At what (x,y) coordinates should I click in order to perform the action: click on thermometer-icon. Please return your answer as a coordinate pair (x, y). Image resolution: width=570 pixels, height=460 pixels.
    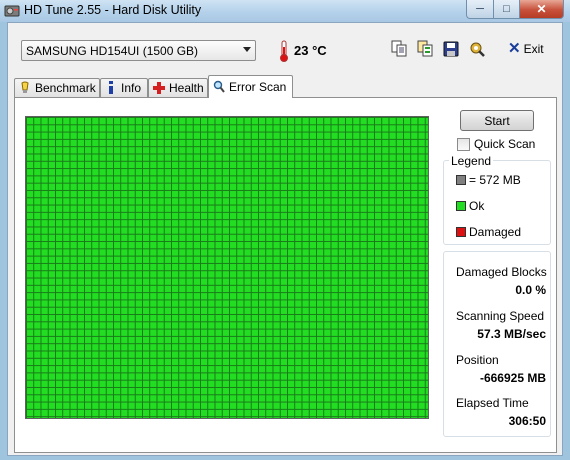
    Looking at the image, I should click on (284, 51).